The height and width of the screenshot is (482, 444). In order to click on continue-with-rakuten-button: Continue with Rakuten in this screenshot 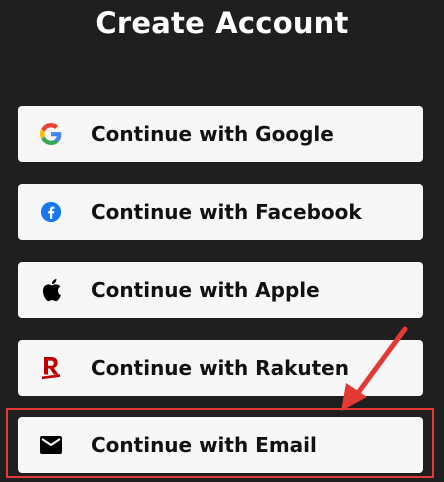, I will do `click(220, 368)`.